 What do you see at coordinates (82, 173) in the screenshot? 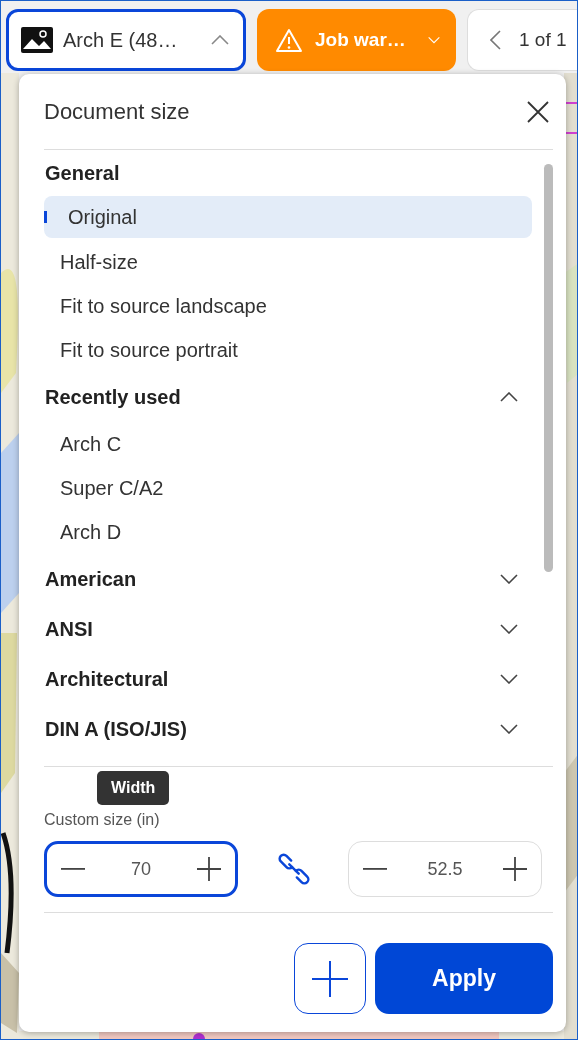
I see `section-heading: General` at bounding box center [82, 173].